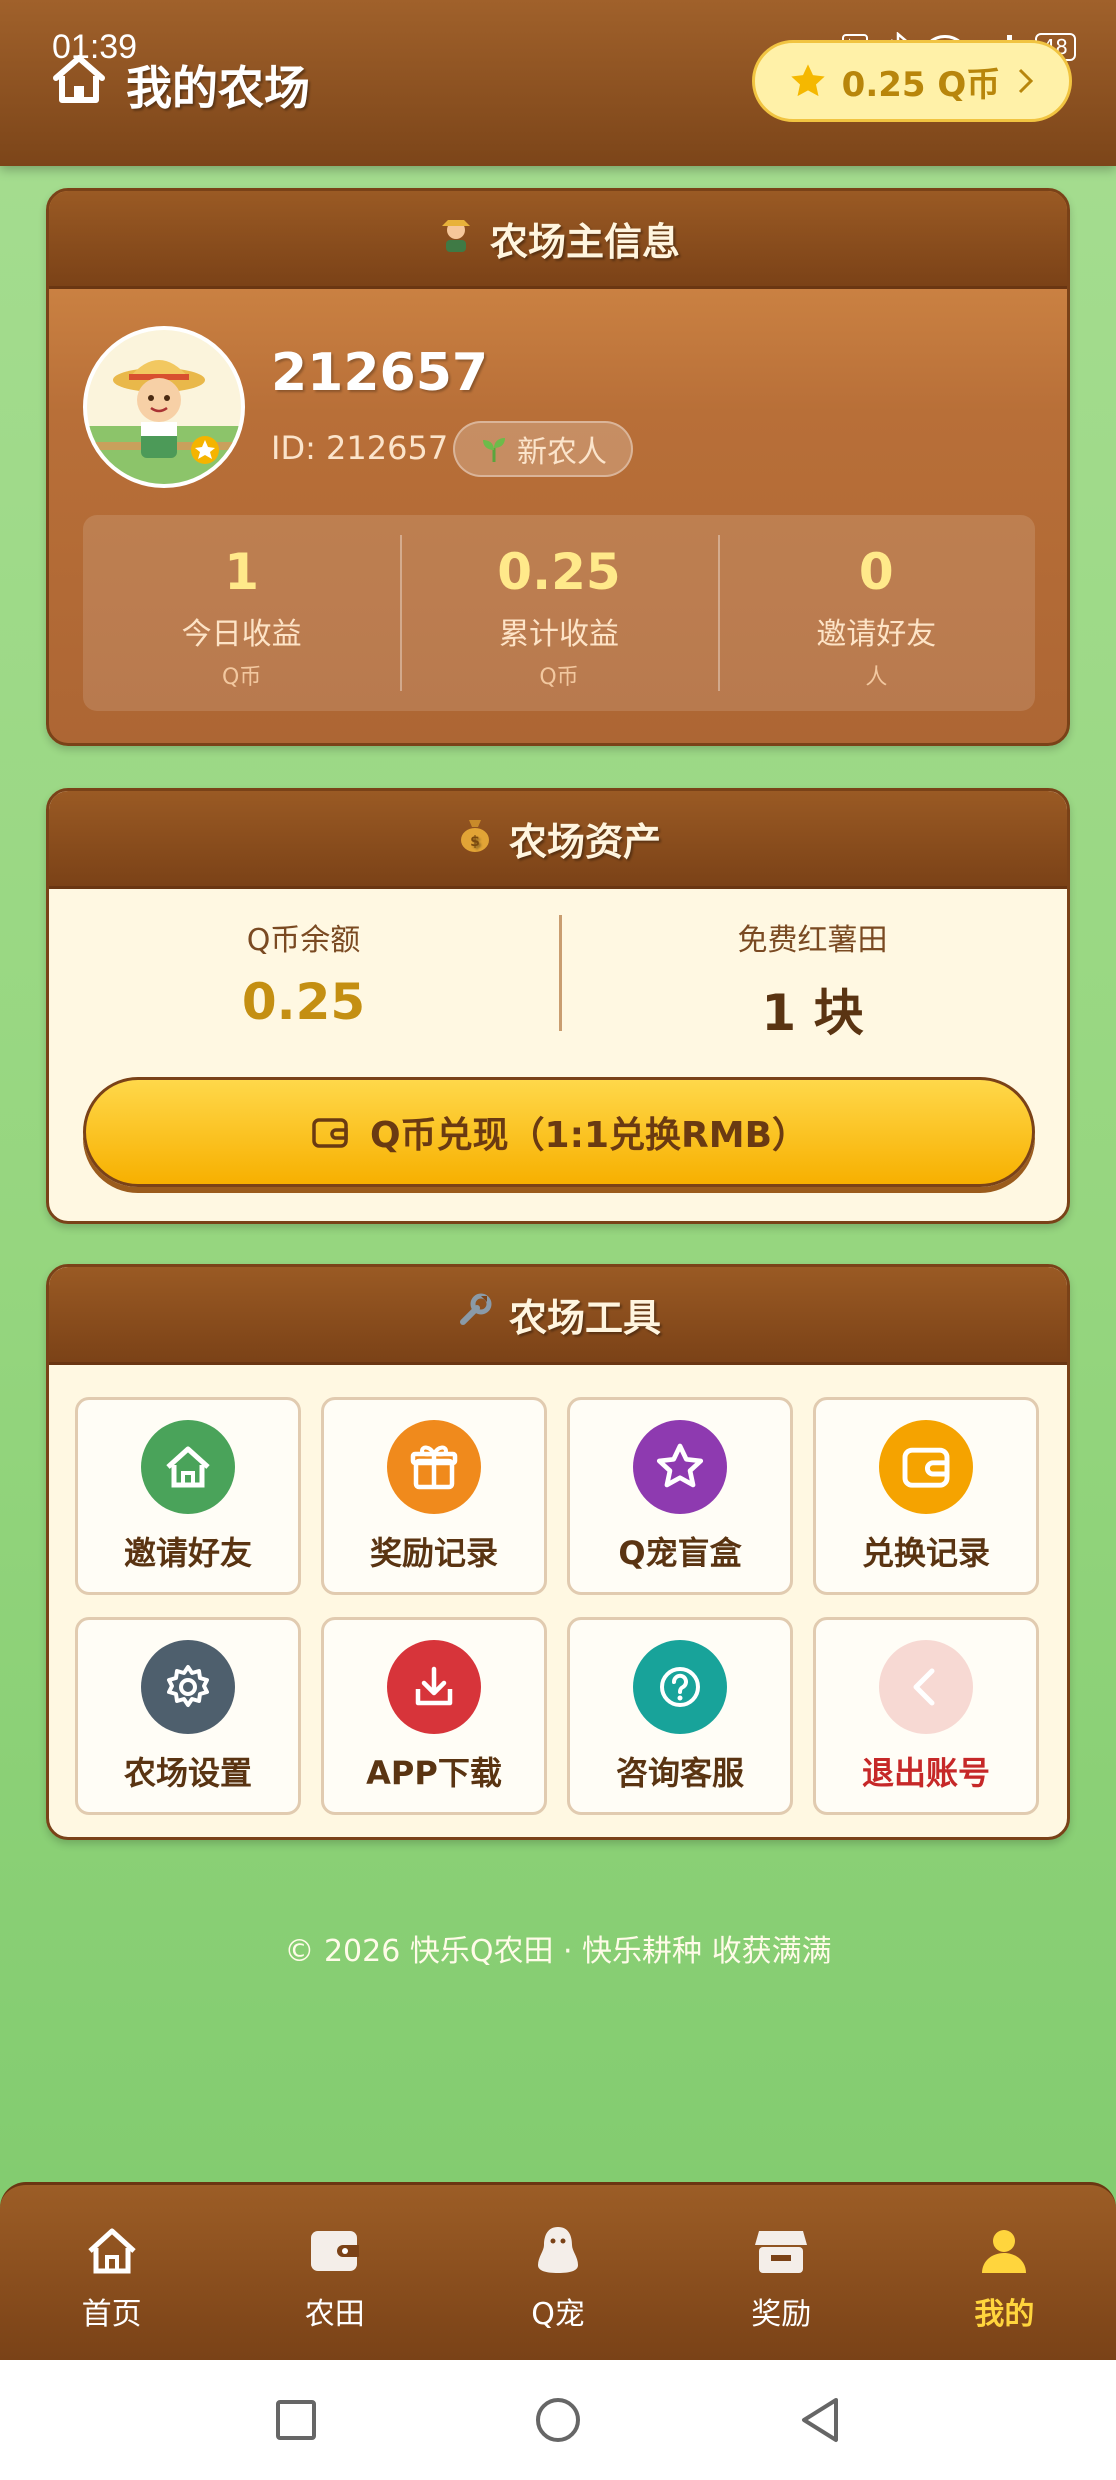 The width and height of the screenshot is (1116, 2480). What do you see at coordinates (360, 448) in the screenshot?
I see `user-id: ID: 212657` at bounding box center [360, 448].